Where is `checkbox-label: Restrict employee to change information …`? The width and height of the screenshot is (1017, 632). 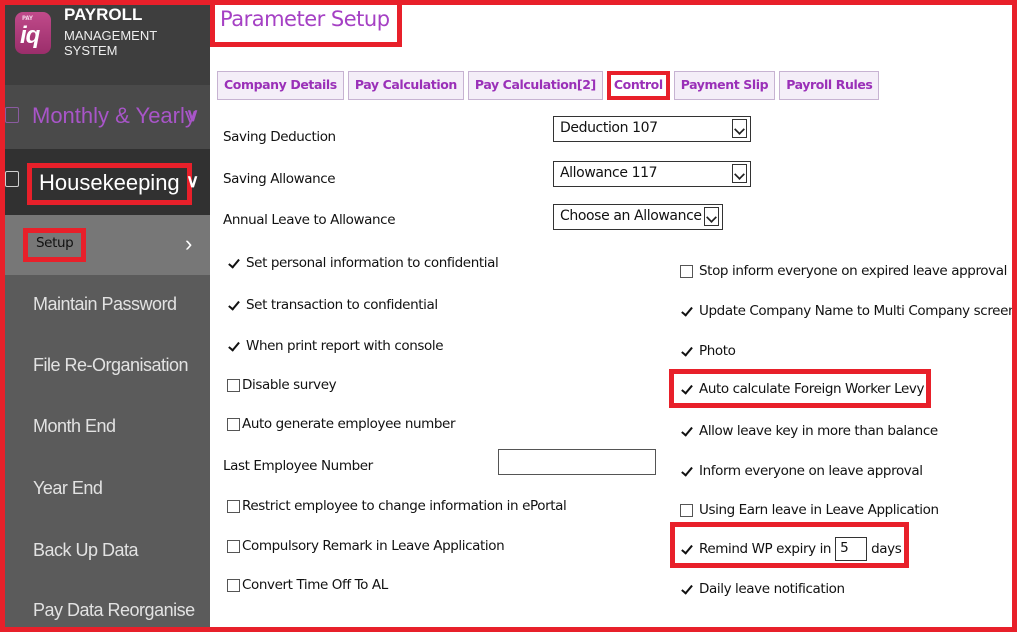 checkbox-label: Restrict employee to change information … is located at coordinates (404, 506).